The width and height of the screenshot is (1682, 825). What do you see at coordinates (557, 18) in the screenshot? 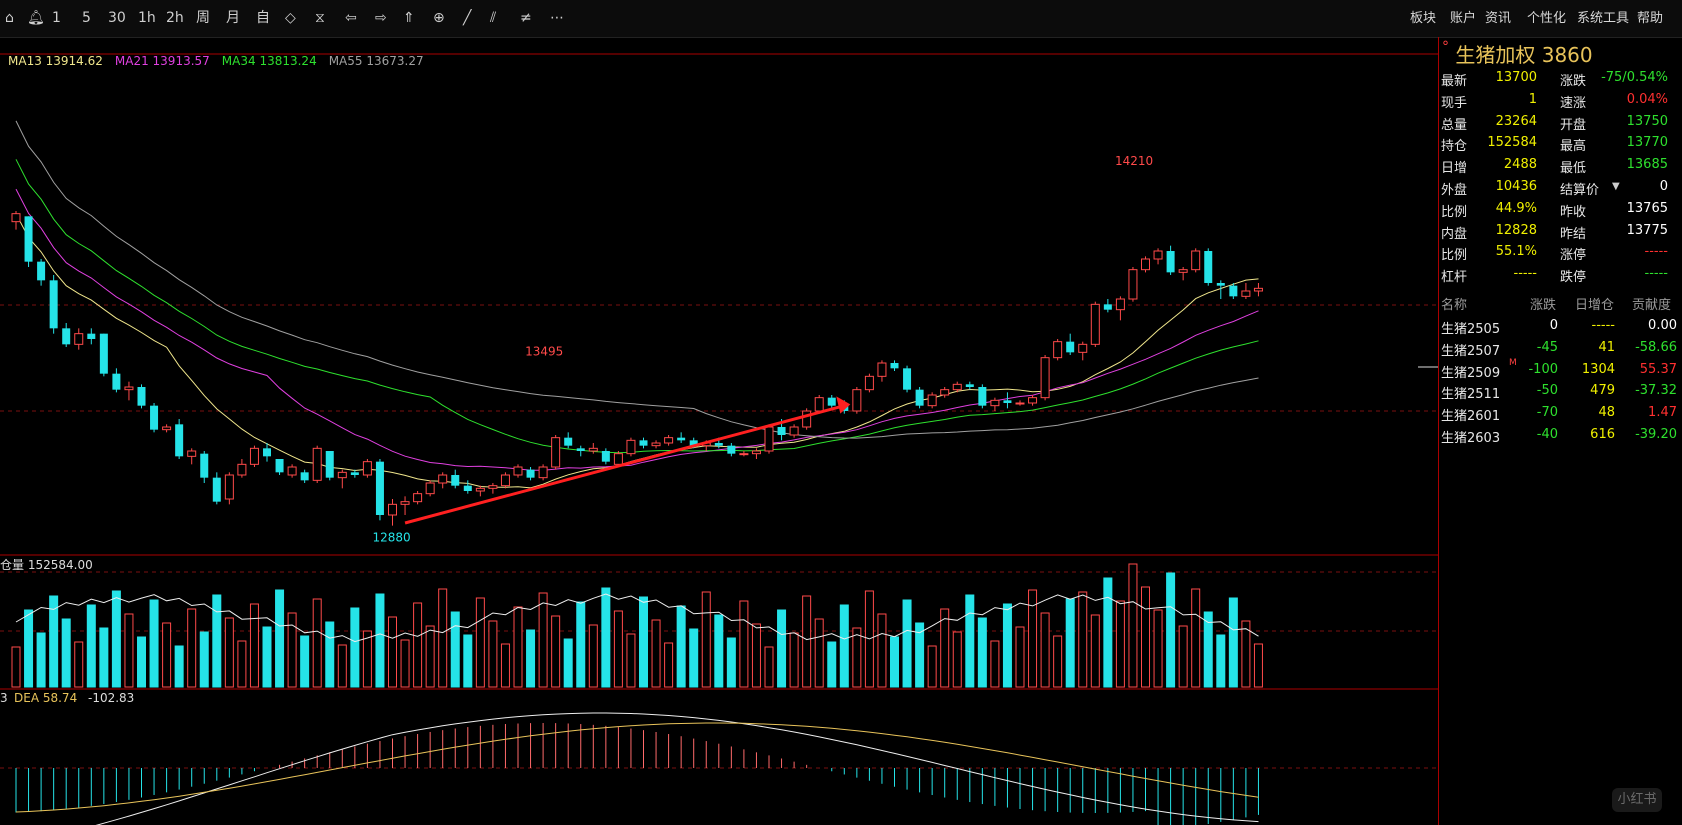
I see `more-icon: ⋯` at bounding box center [557, 18].